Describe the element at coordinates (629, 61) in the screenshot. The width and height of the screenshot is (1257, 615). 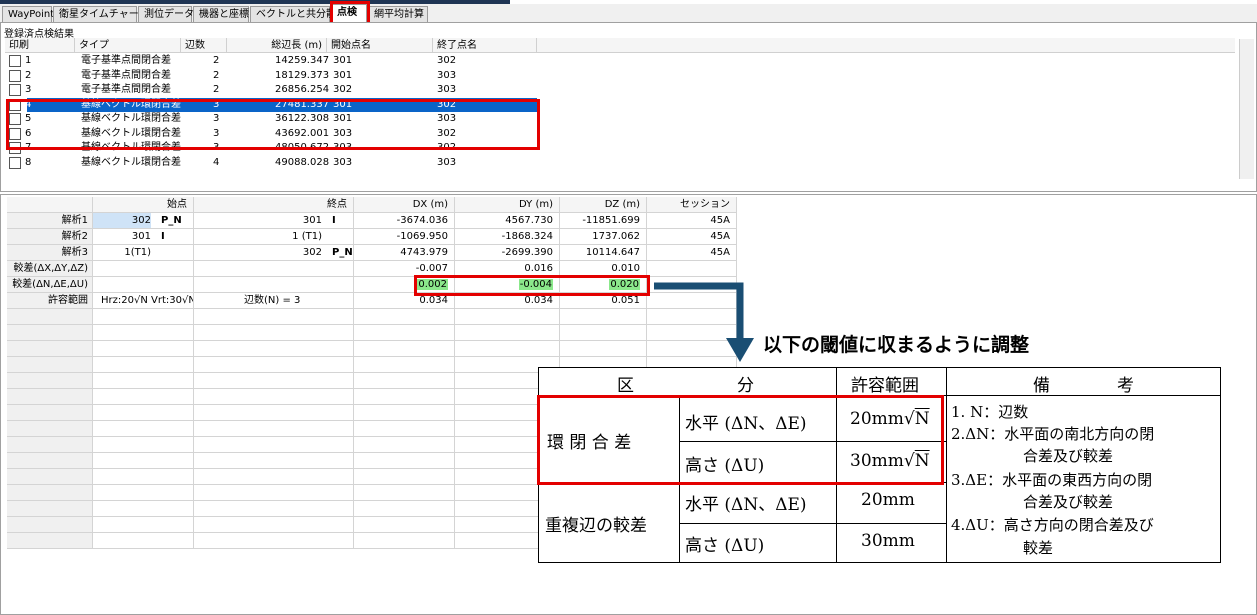
I see `table-row: 1 電子基準点間閉合差 2 14259.347 301 302` at that location.